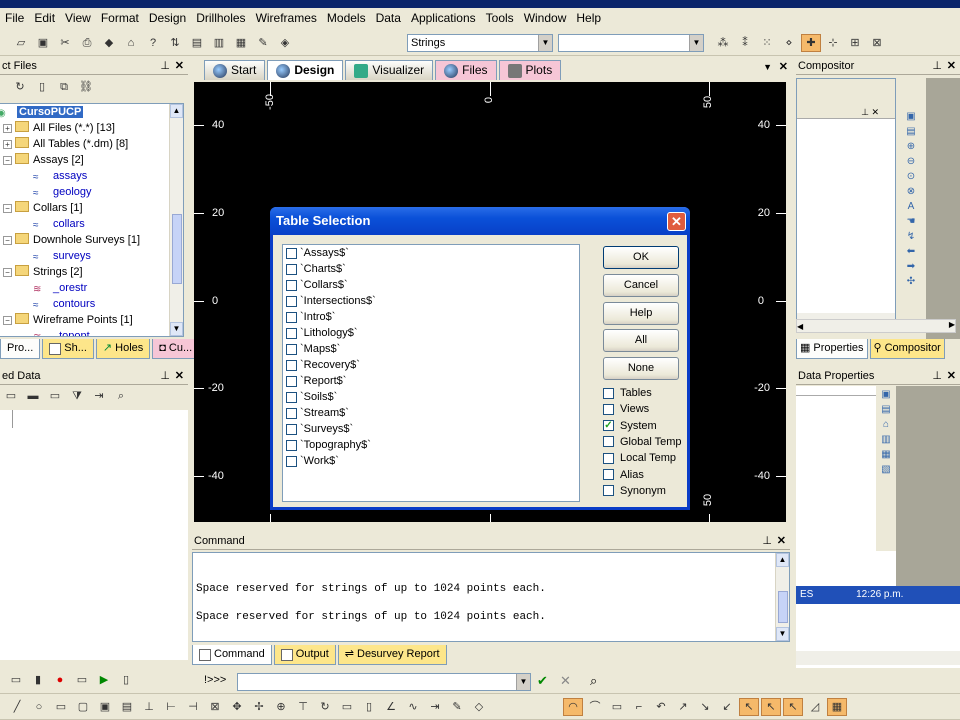 This screenshot has width=960, height=720. What do you see at coordinates (431, 269) in the screenshot?
I see `table-list-item: `Charts$`` at bounding box center [431, 269].